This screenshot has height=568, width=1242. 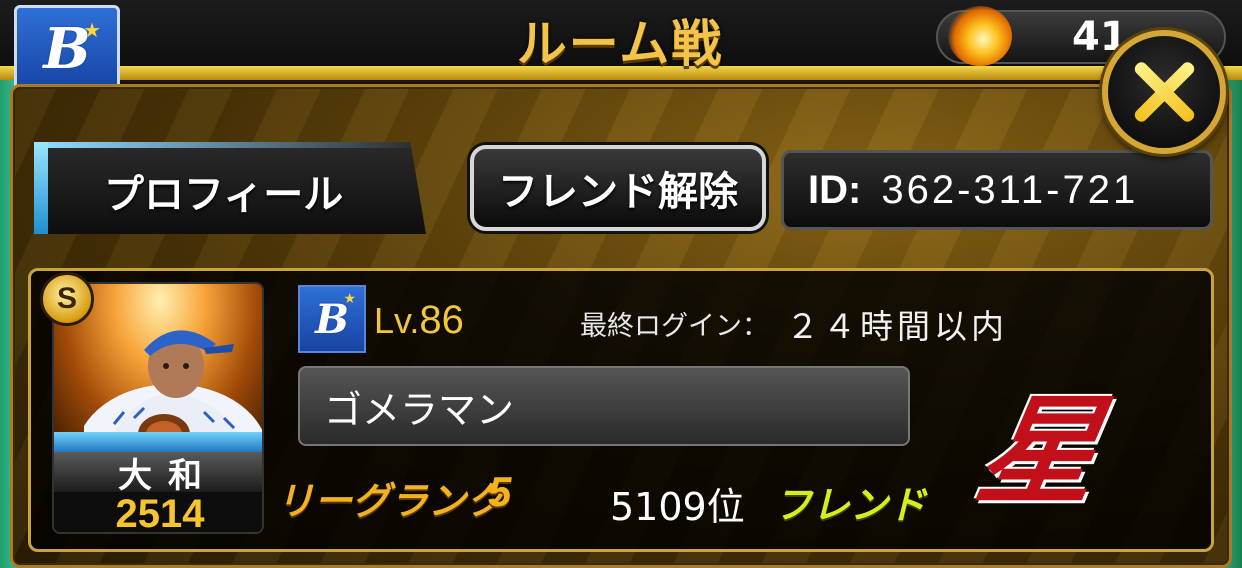 I want to click on rarity-badge-label: S, so click(x=66, y=298).